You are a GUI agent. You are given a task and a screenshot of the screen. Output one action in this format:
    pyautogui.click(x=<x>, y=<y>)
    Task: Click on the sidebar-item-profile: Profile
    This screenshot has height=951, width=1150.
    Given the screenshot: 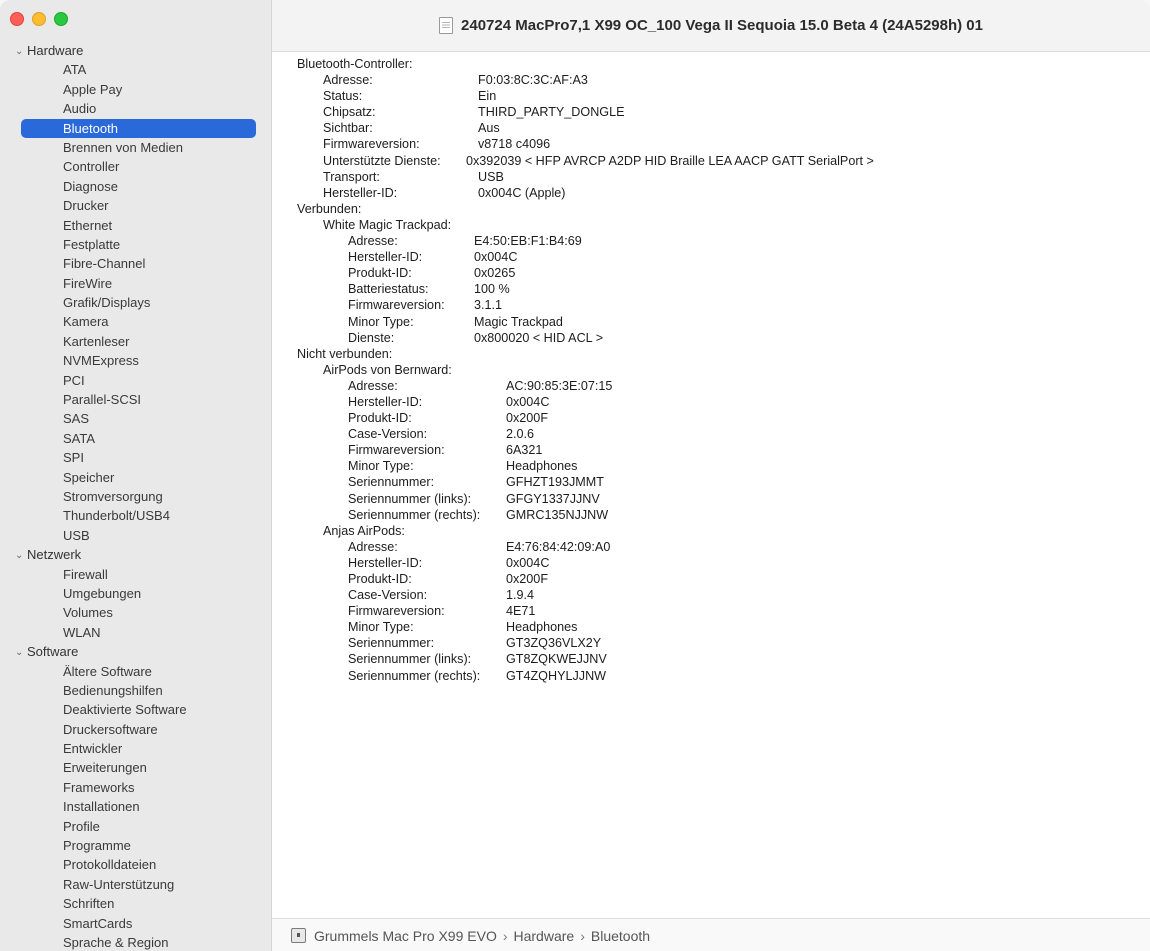 What is the action you would take?
    pyautogui.click(x=135, y=826)
    